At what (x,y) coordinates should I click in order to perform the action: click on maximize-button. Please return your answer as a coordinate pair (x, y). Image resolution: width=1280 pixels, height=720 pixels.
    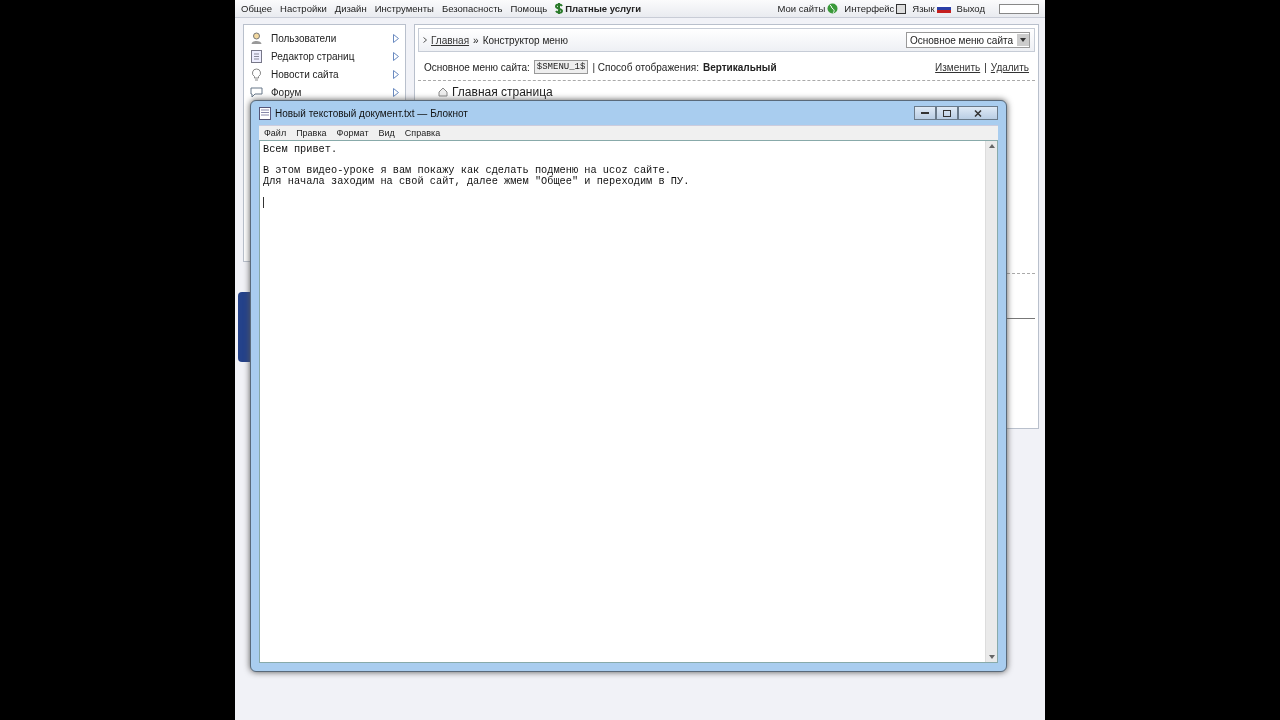
    Looking at the image, I should click on (947, 113).